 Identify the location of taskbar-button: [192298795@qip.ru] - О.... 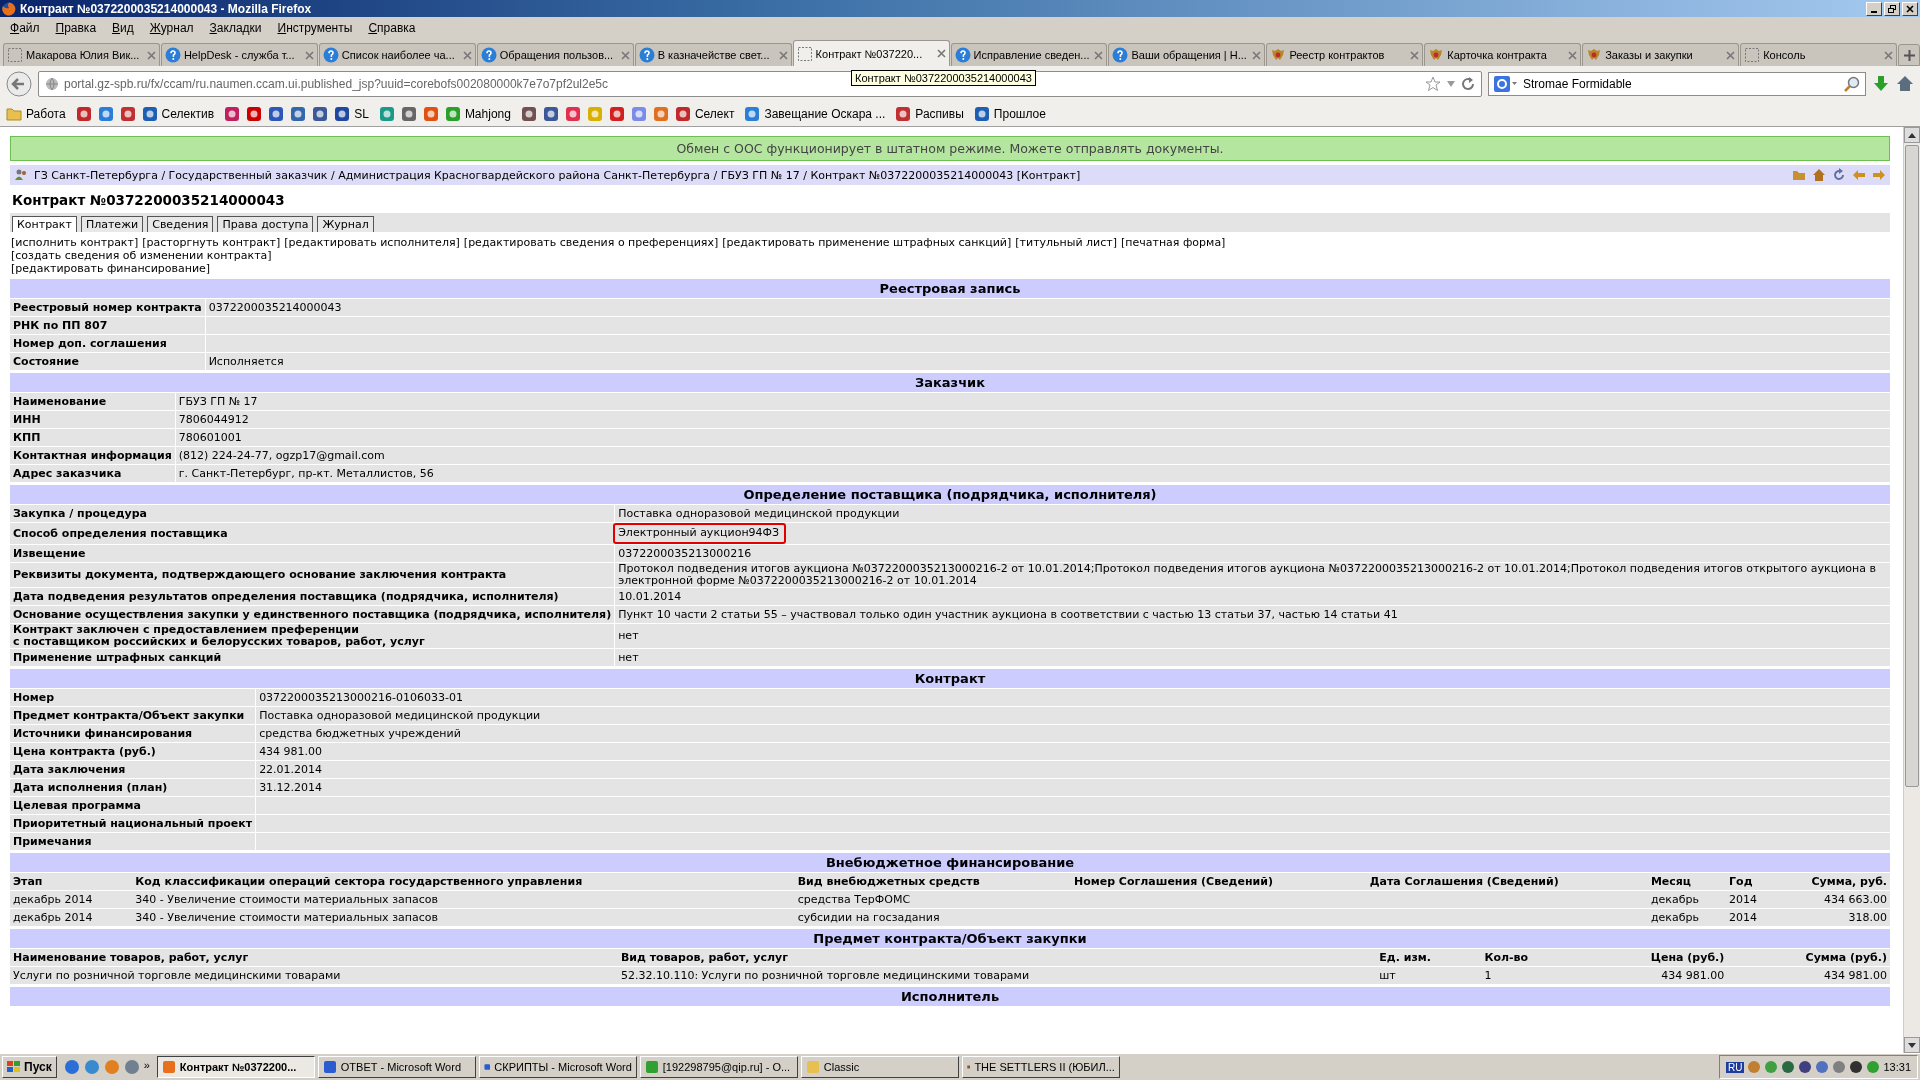
(718, 1067).